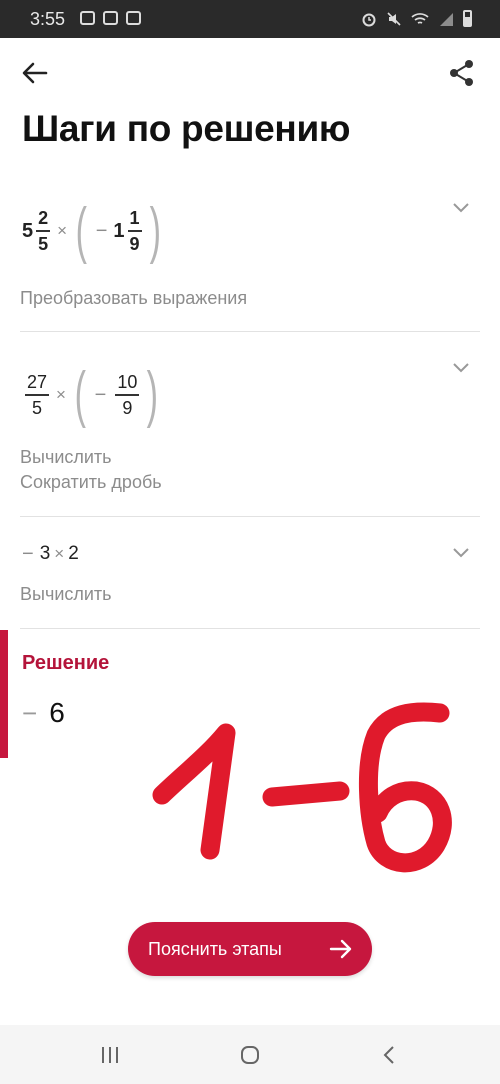 The width and height of the screenshot is (500, 1084). I want to click on number: 3, so click(45, 553).